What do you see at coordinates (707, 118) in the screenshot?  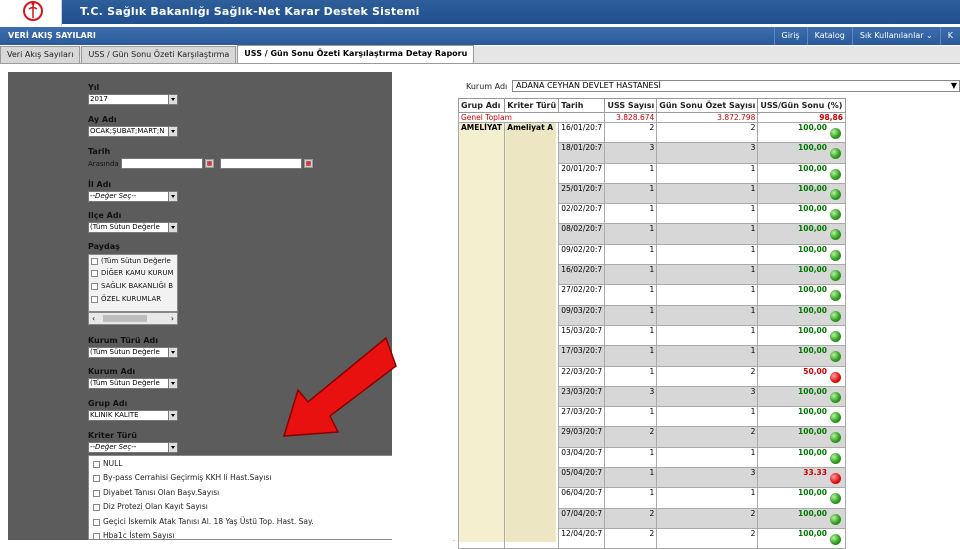 I see `total-gso: 3.872.798` at bounding box center [707, 118].